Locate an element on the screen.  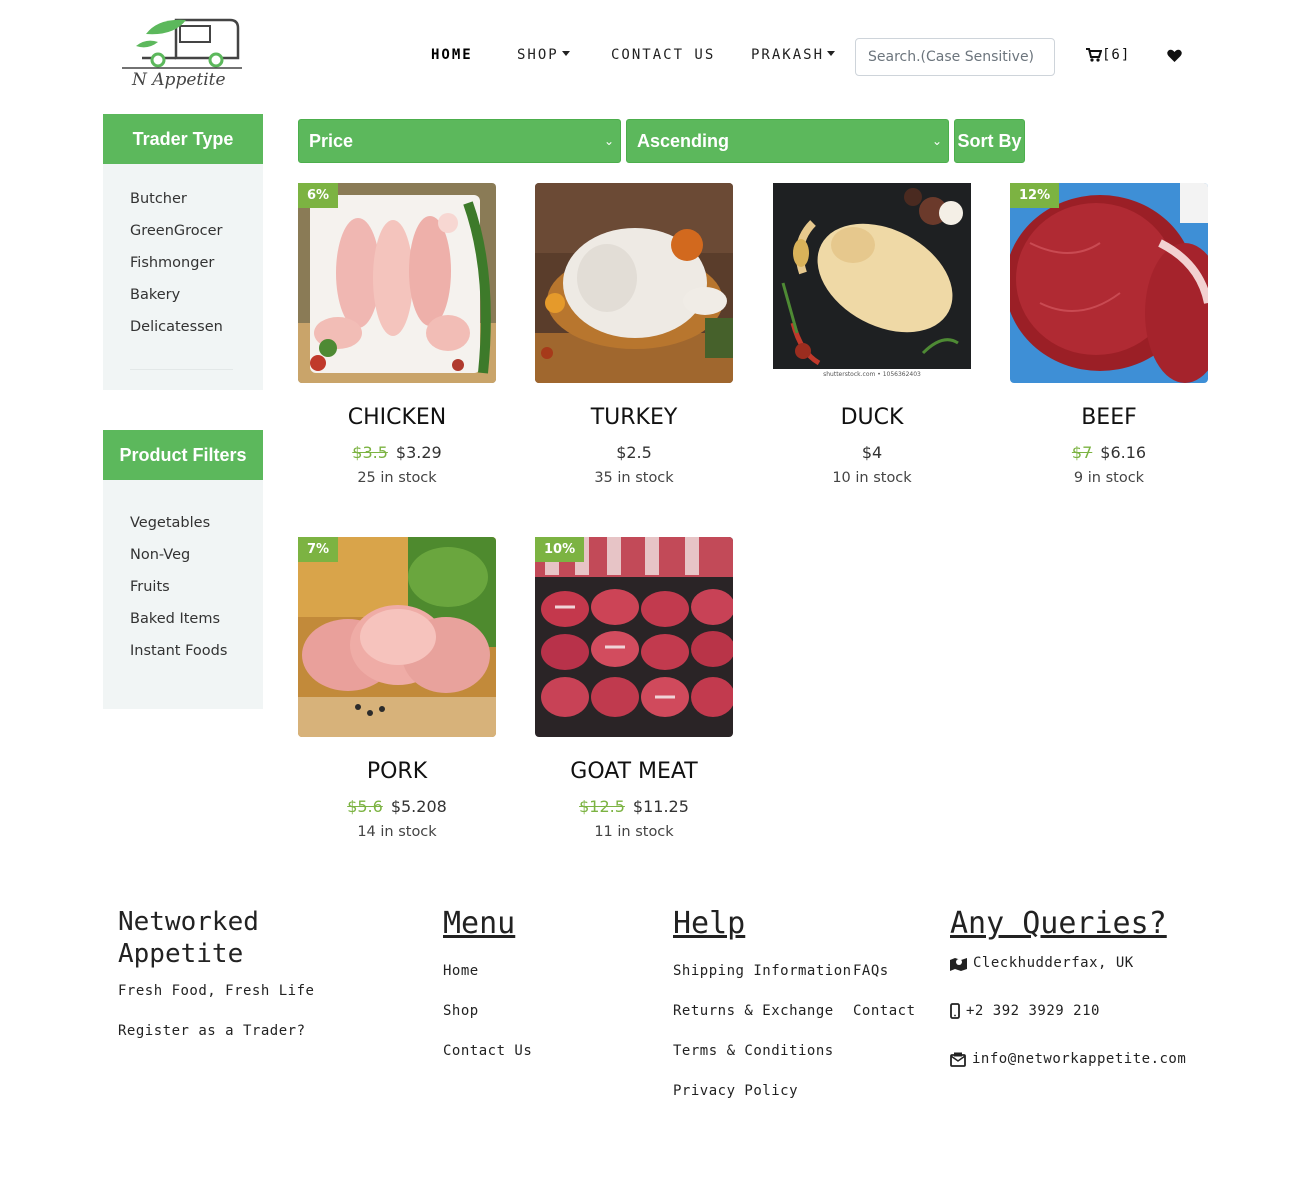
product-price: $4 is located at coordinates (872, 452).